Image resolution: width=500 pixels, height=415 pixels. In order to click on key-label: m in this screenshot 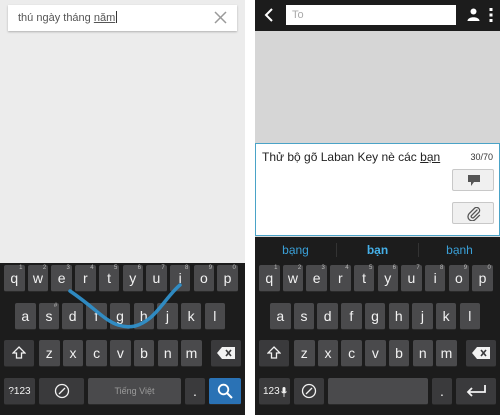, I will do `click(191, 353)`.